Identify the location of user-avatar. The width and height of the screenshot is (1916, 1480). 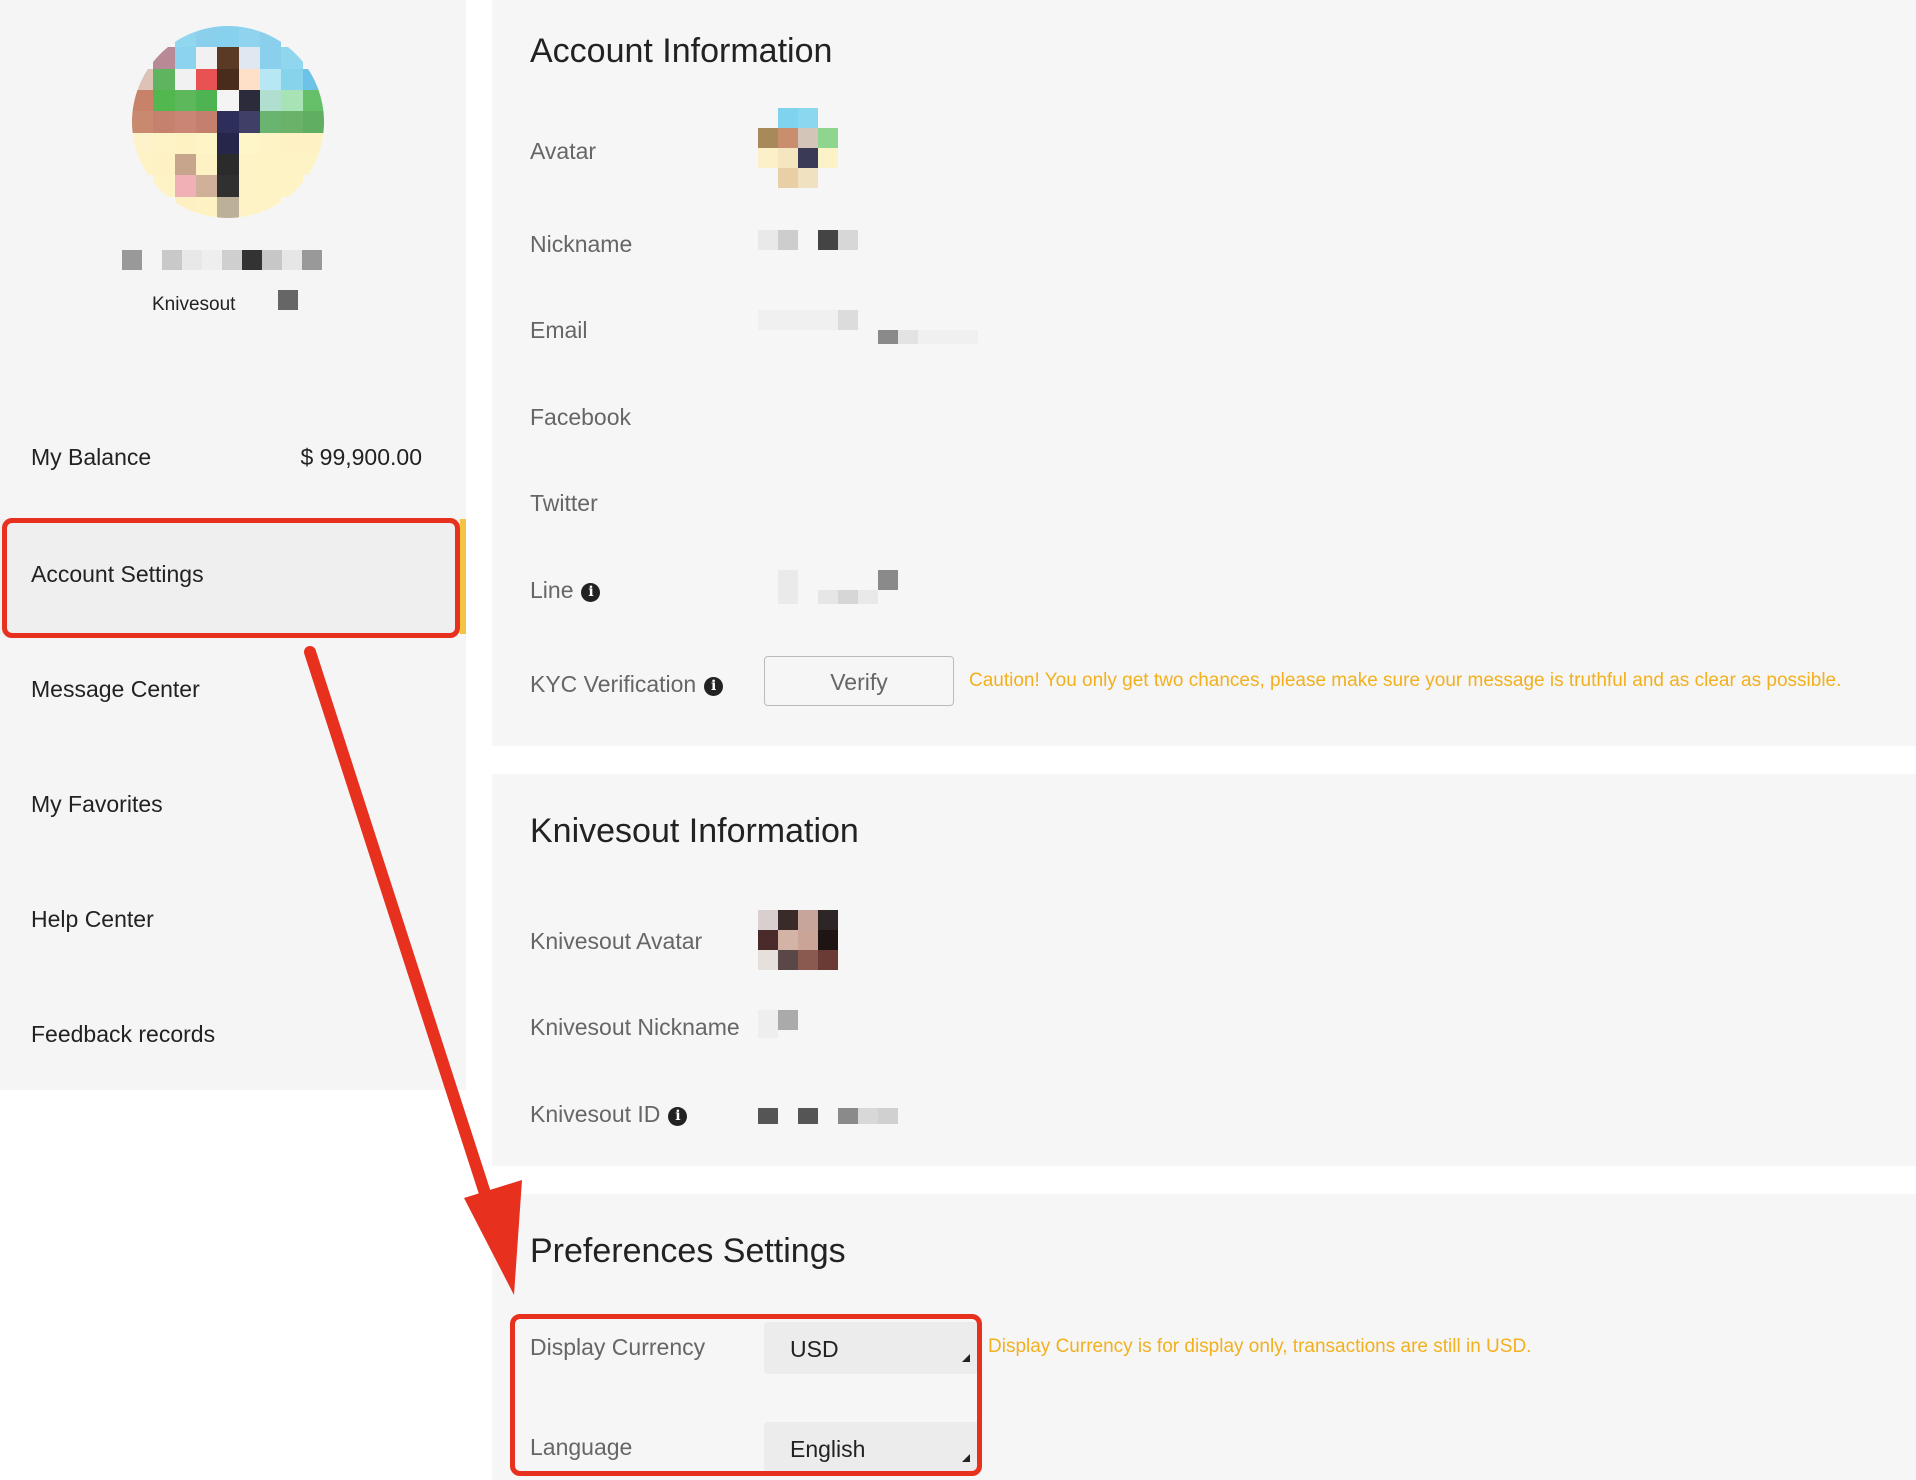
(228, 122).